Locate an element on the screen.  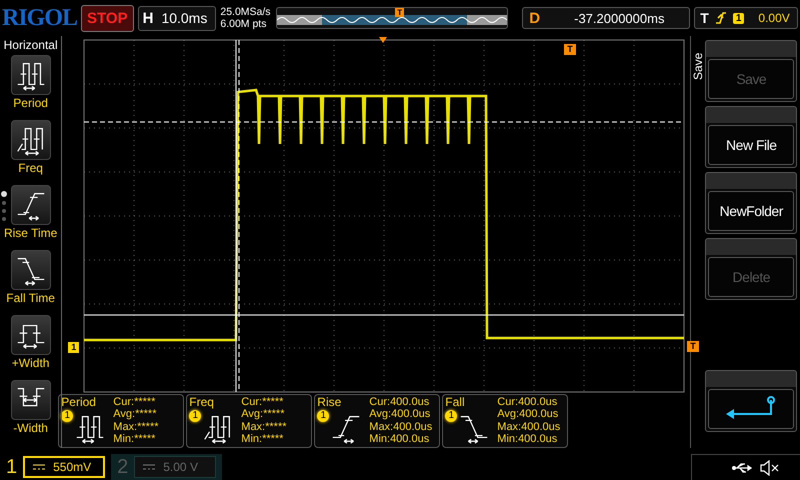
menu-button: NewFolder is located at coordinates (751, 211).